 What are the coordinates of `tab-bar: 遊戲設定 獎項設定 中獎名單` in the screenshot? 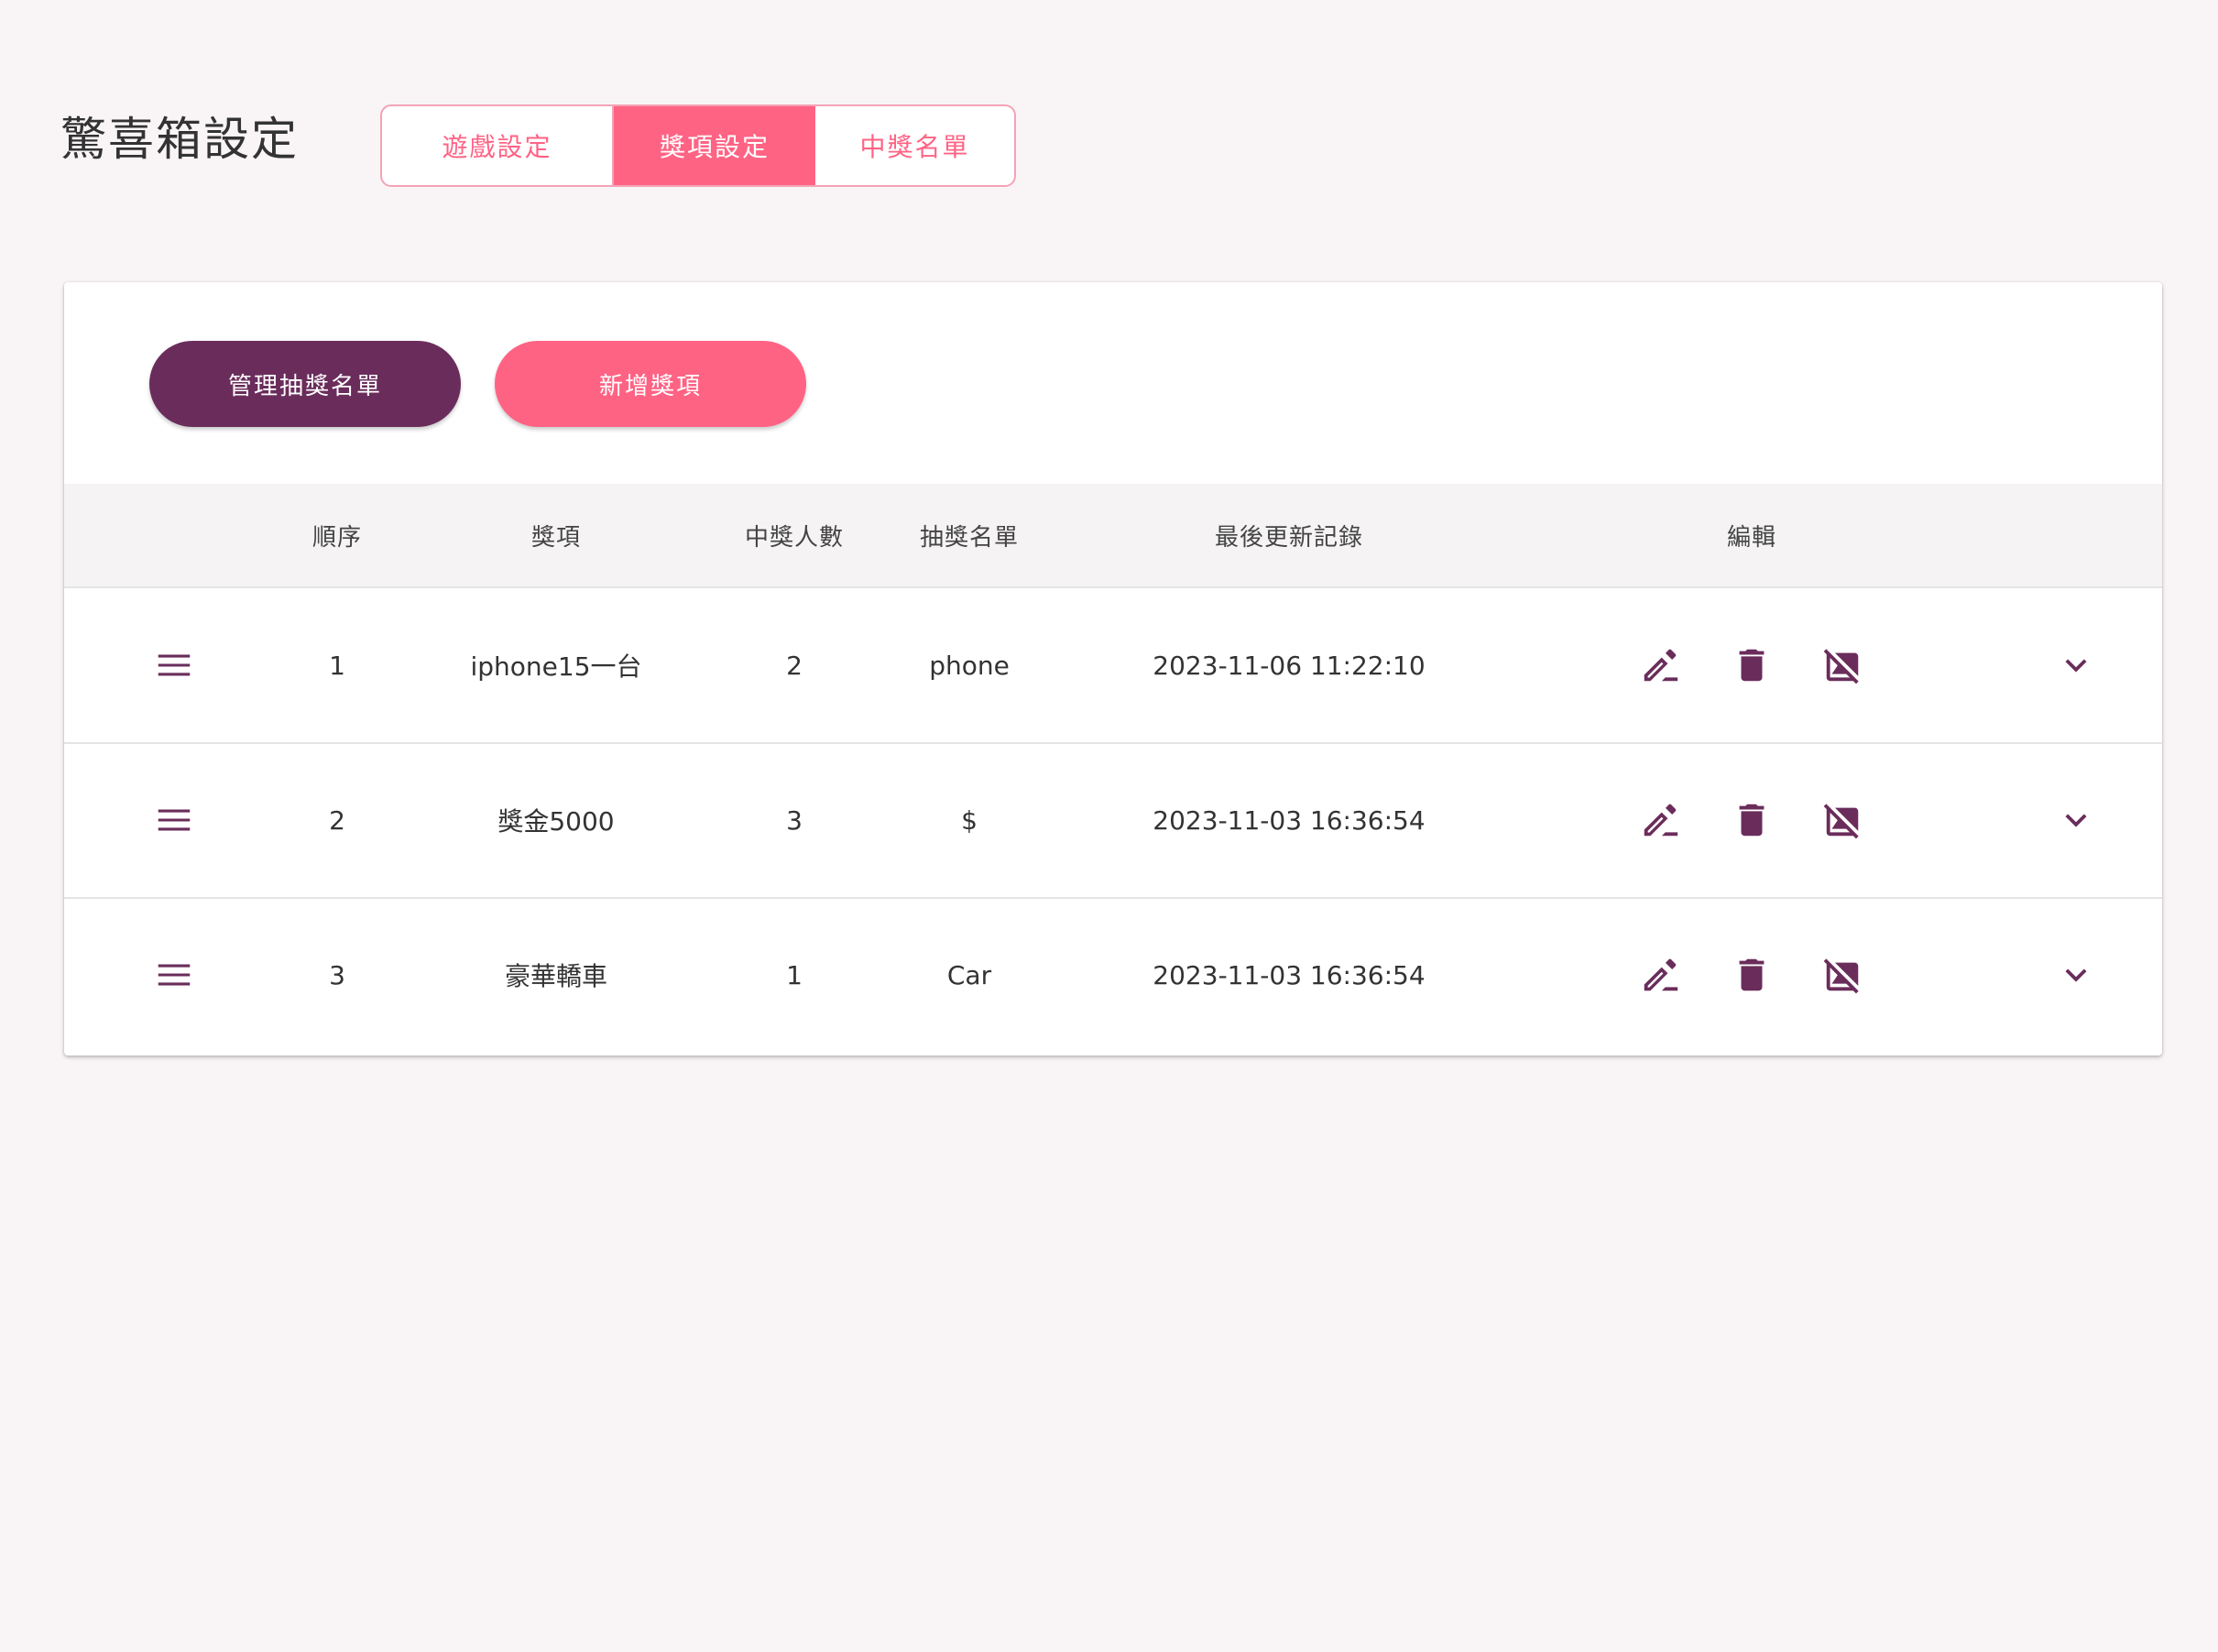 It's located at (698, 145).